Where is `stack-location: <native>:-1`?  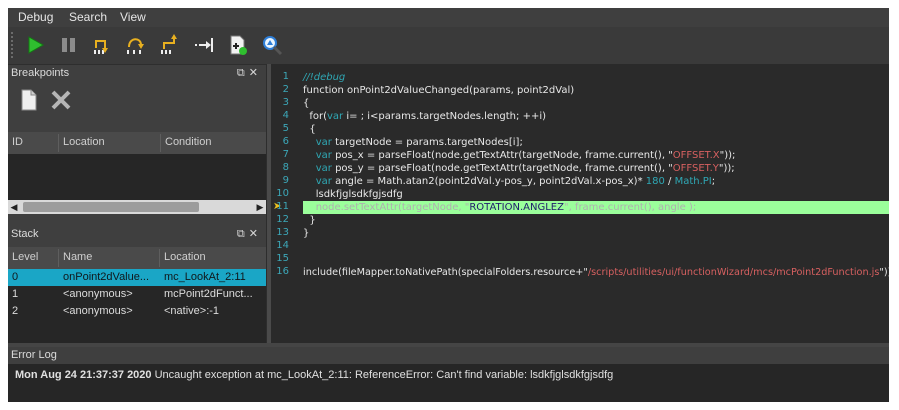 stack-location: <native>:-1 is located at coordinates (192, 311).